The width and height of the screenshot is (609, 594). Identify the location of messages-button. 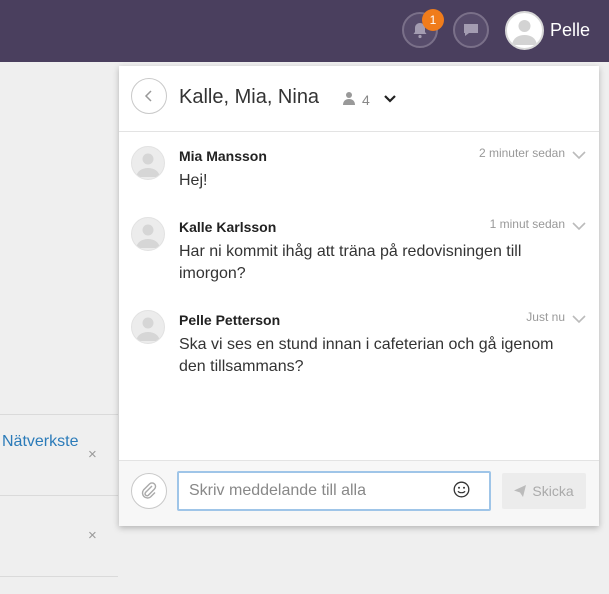
(471, 30).